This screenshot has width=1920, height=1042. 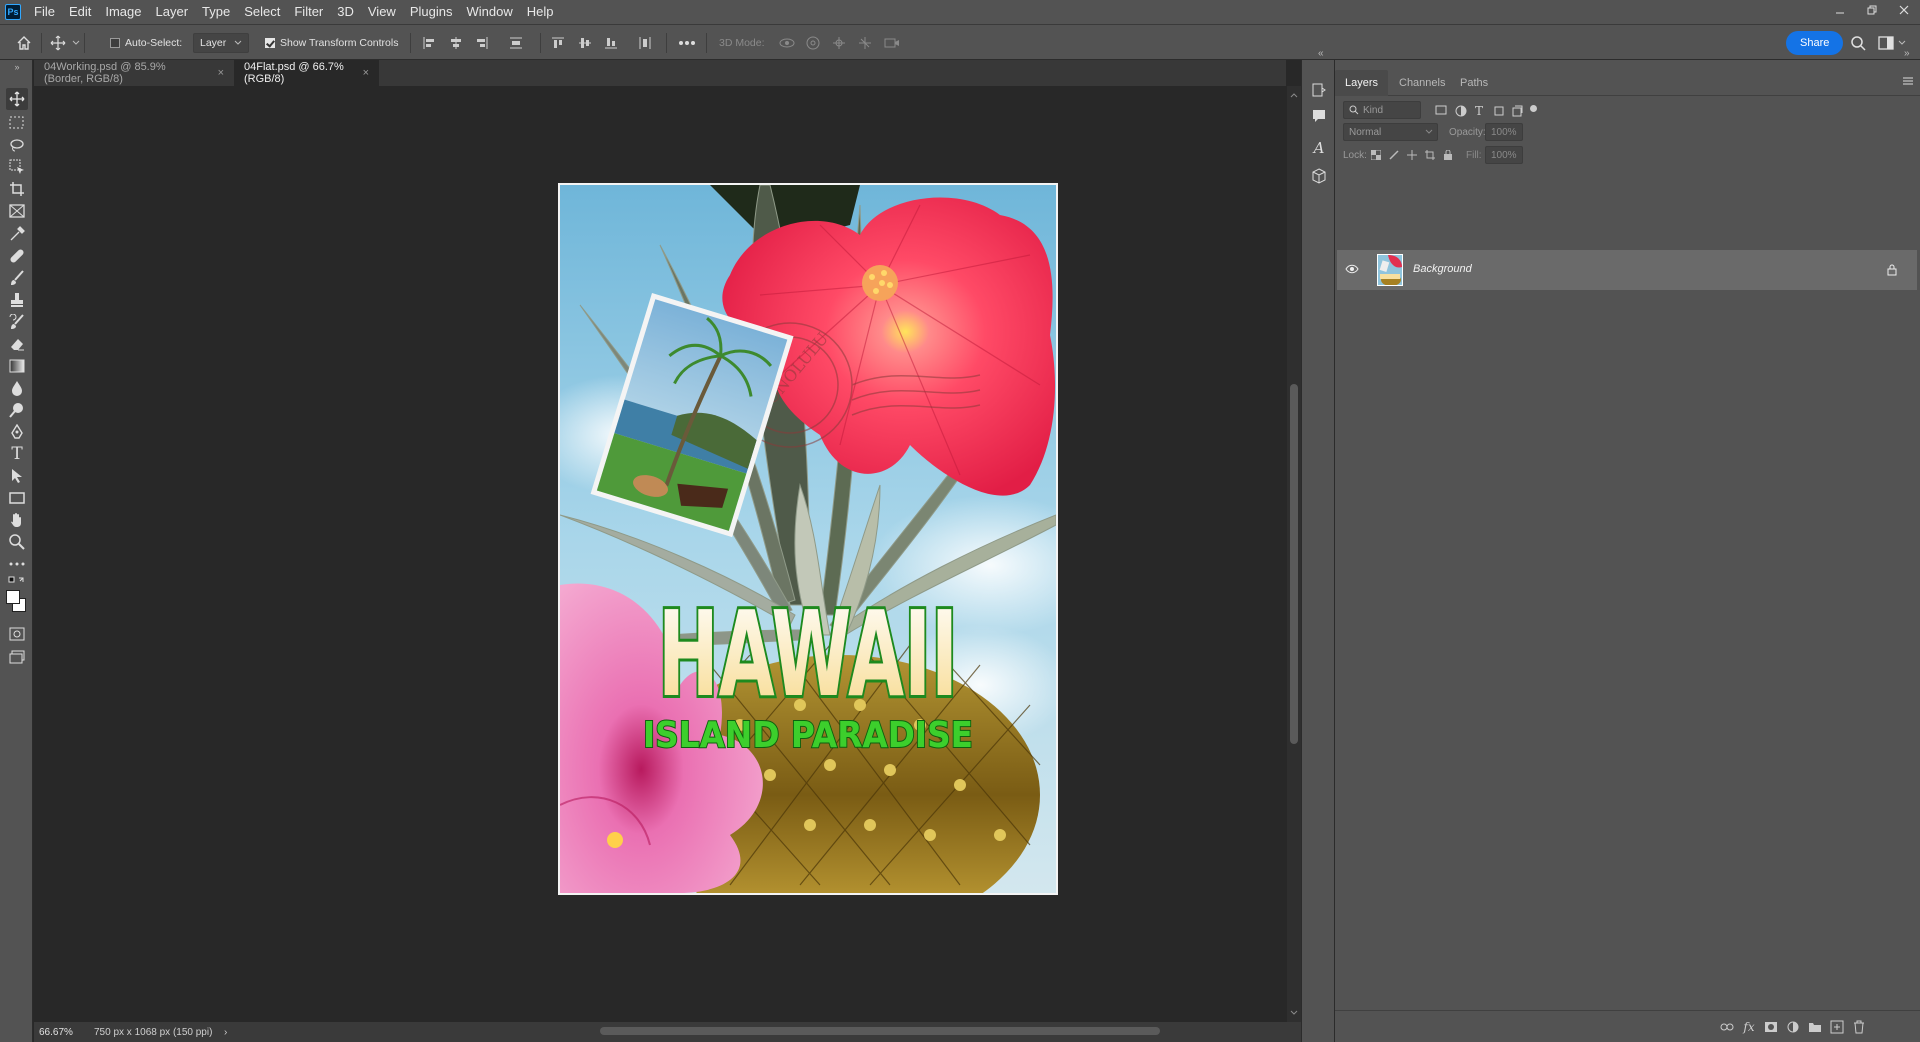 What do you see at coordinates (146, 43) in the screenshot?
I see `auto-select-checkbox: Auto-Select:` at bounding box center [146, 43].